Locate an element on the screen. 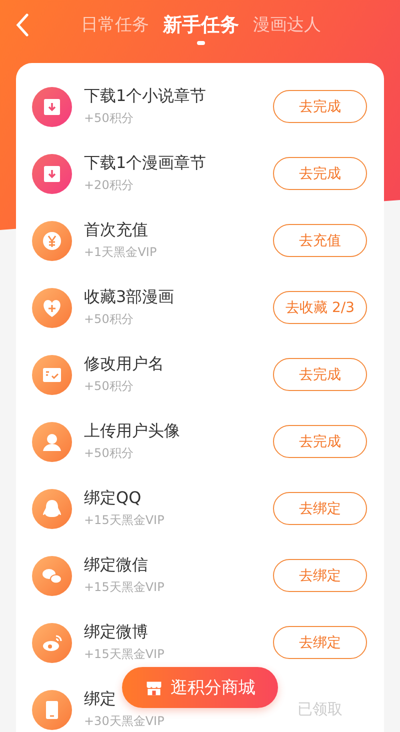  task-action-button: 去充值 is located at coordinates (320, 240).